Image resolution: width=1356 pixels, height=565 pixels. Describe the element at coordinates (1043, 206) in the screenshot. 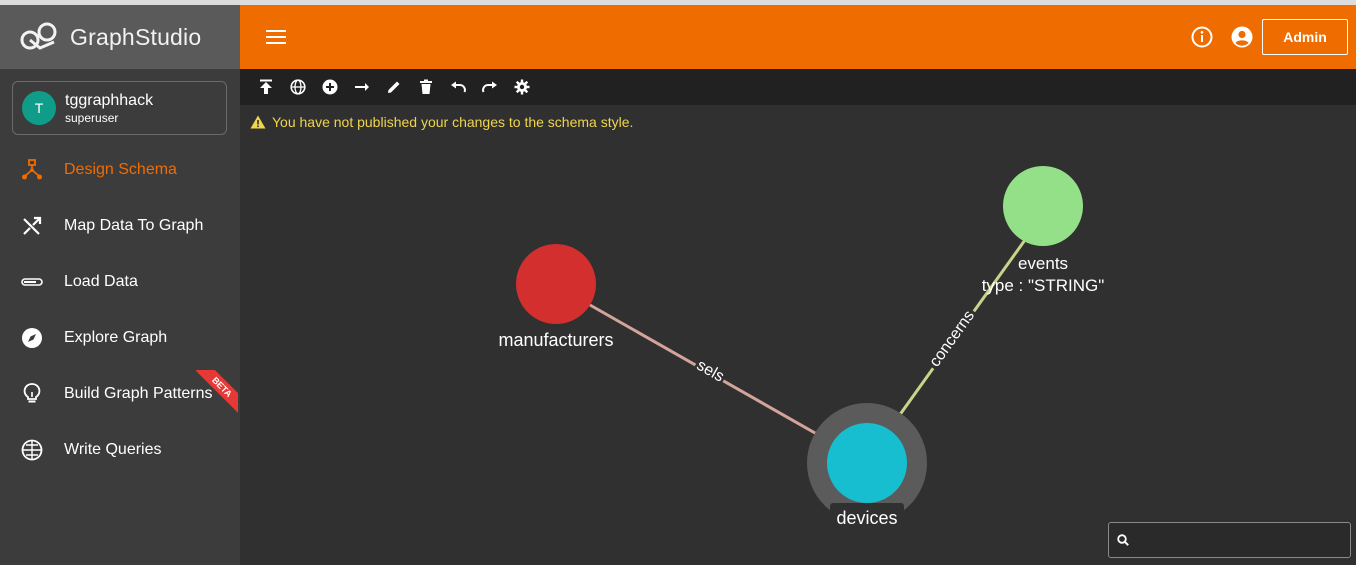

I see `vertex-events` at that location.